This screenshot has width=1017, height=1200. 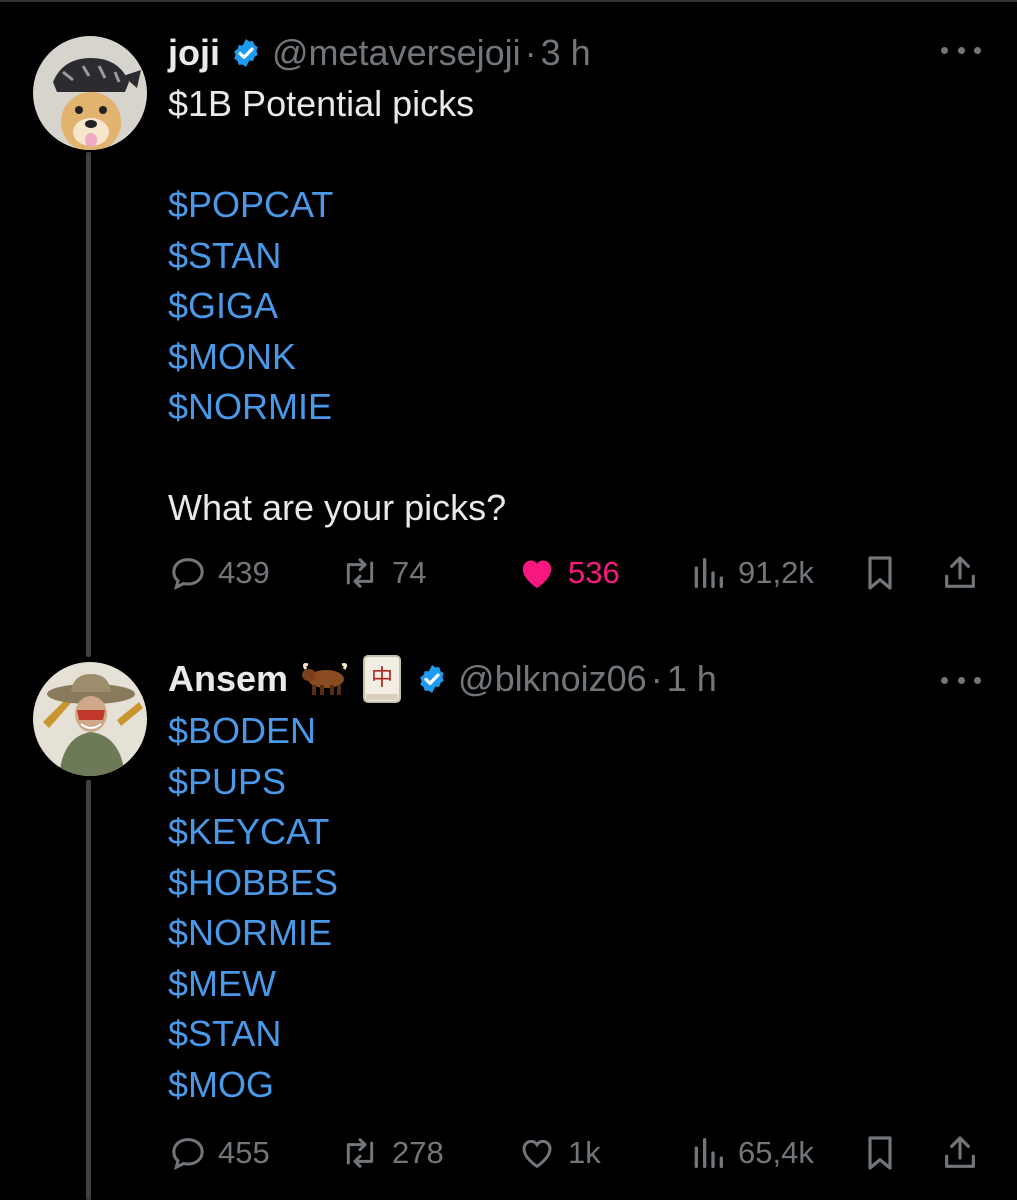 What do you see at coordinates (253, 984) in the screenshot?
I see `cashtag-link: $MEW` at bounding box center [253, 984].